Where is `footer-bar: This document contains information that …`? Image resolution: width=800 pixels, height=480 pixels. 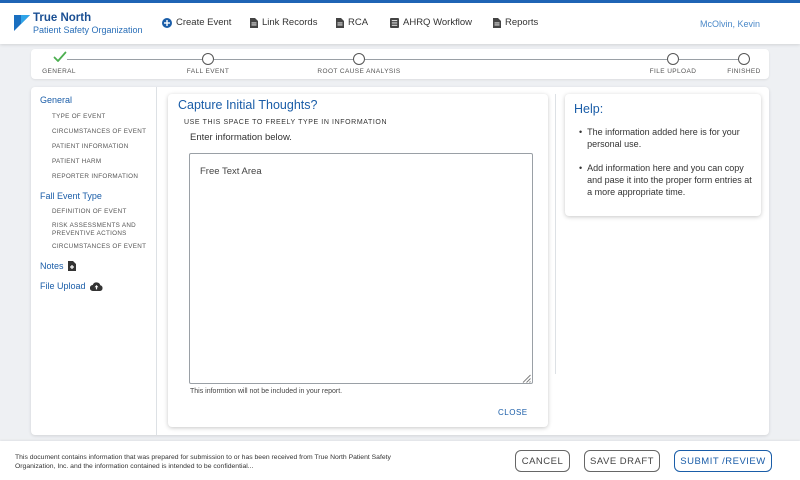 footer-bar: This document contains information that … is located at coordinates (400, 460).